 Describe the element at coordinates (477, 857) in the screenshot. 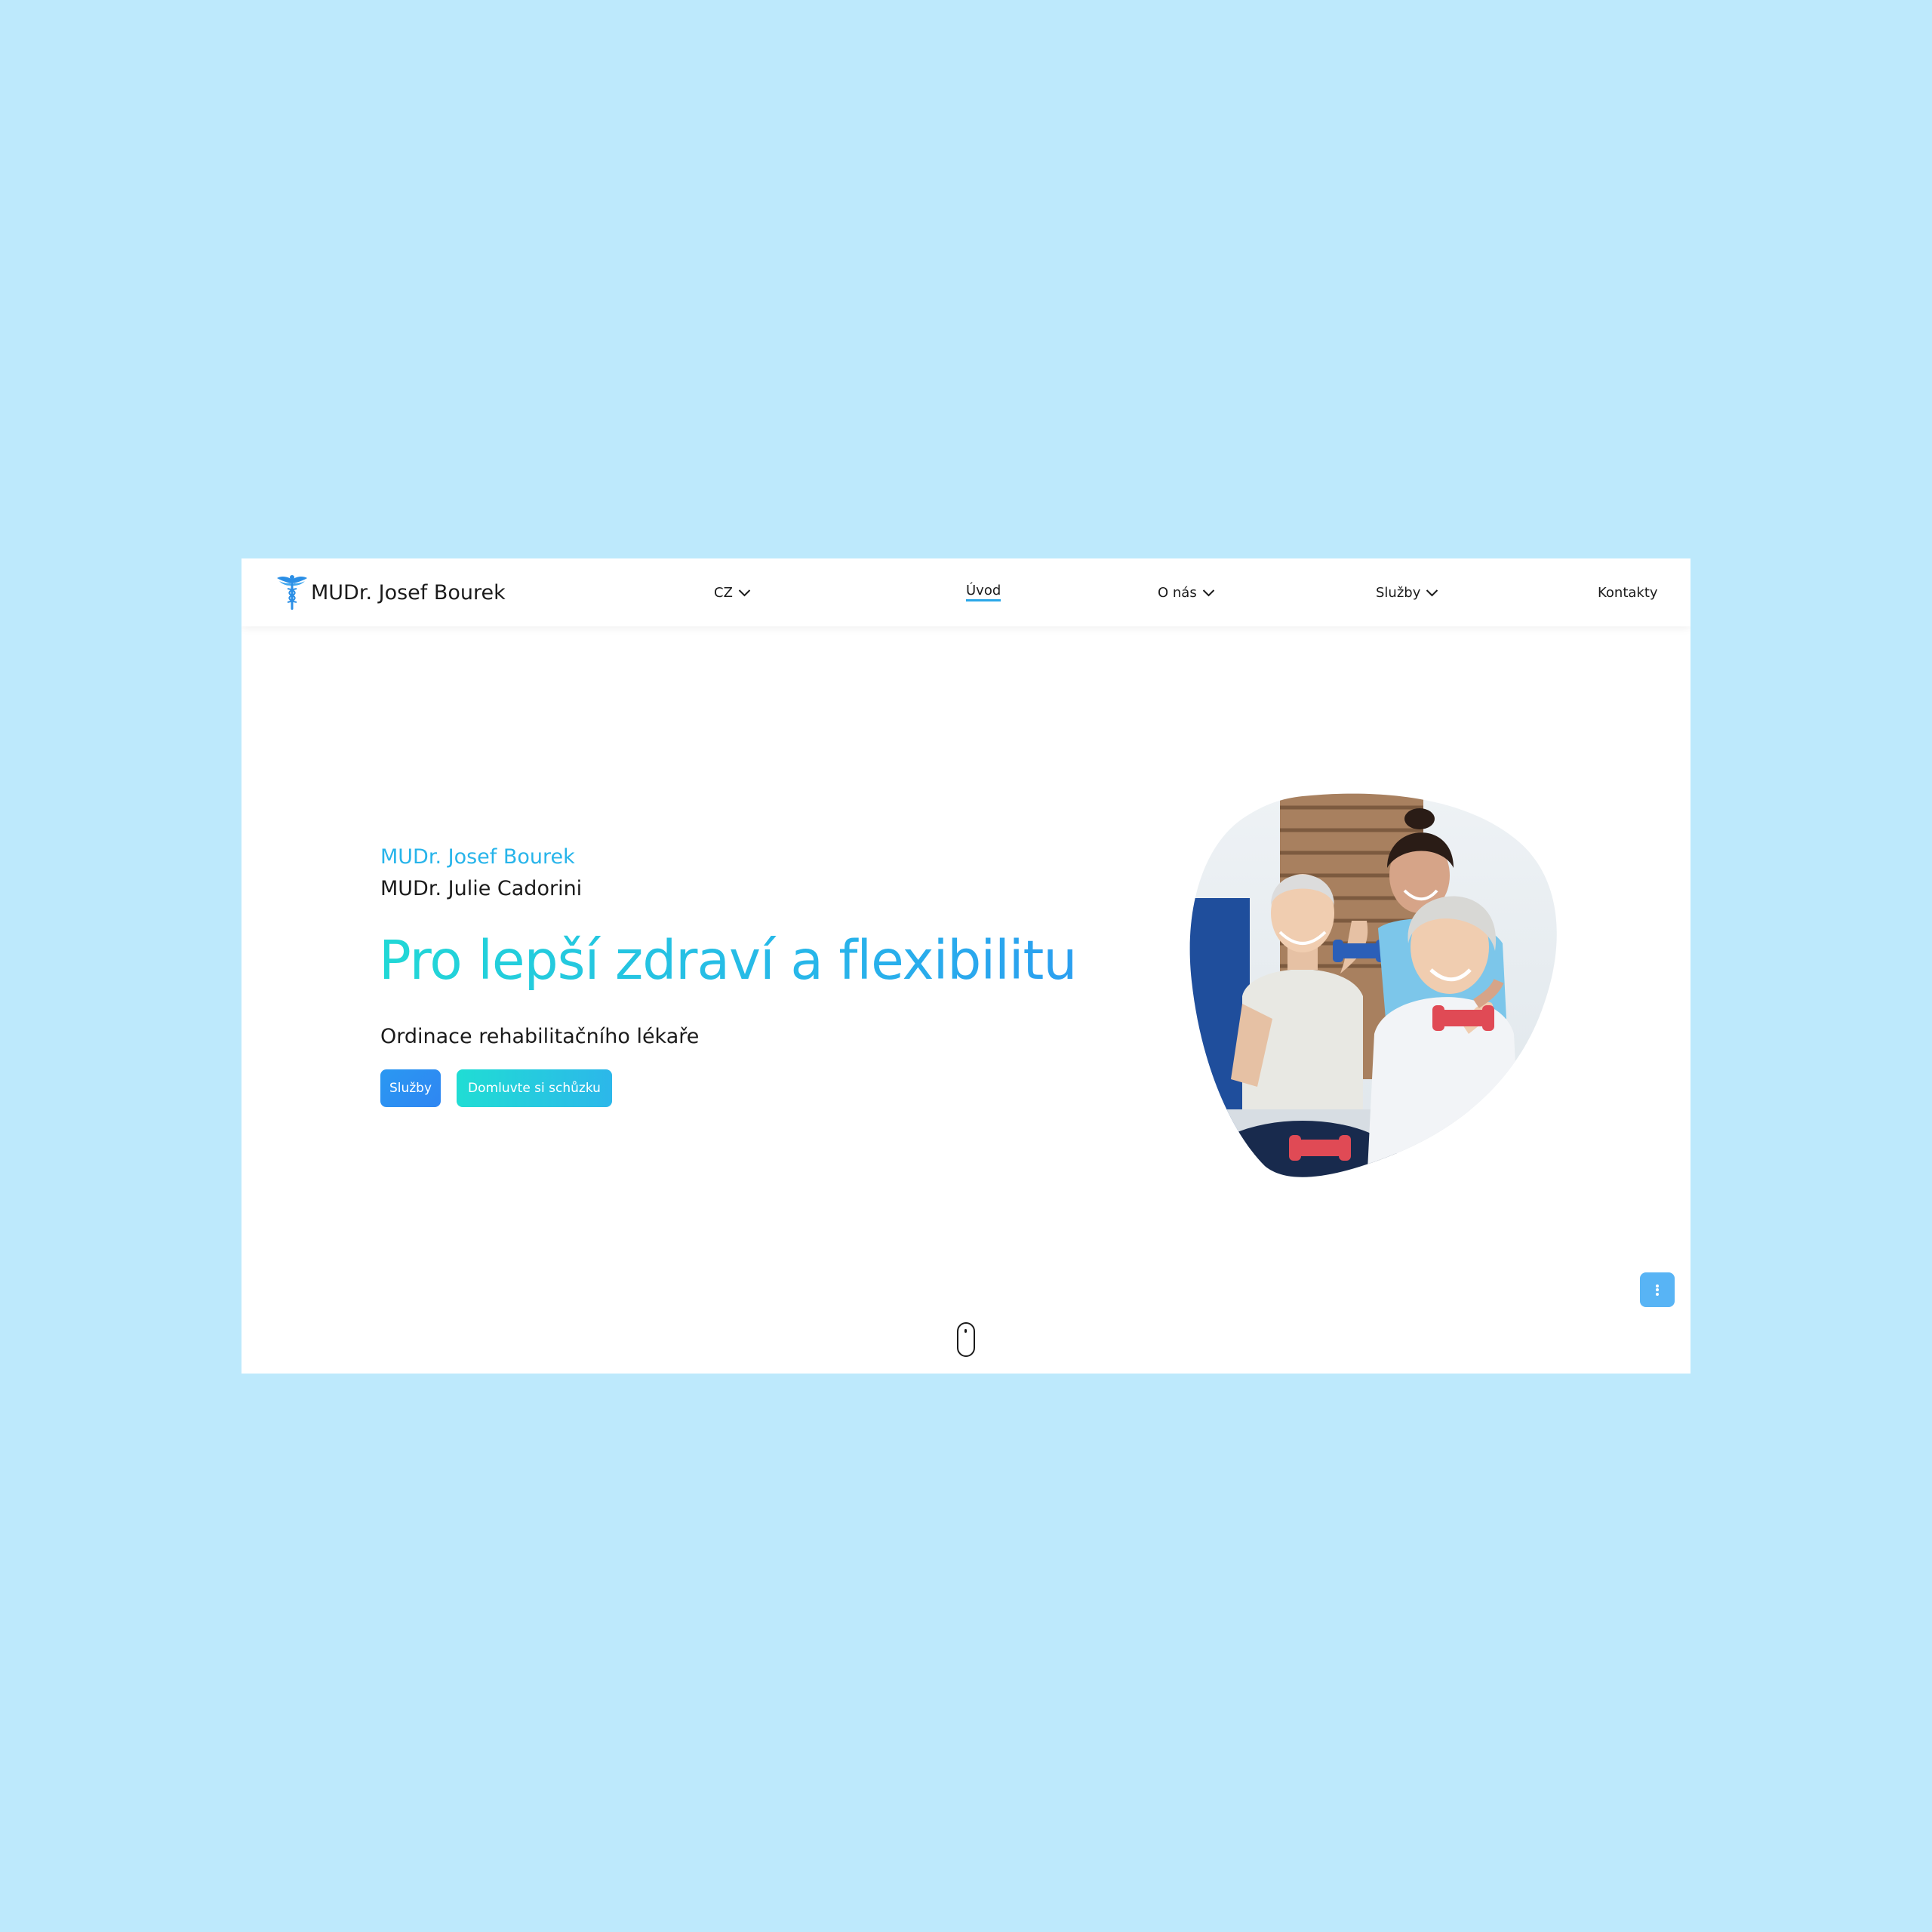

I see `doctor-primary-name: MUDr. Josef Bourek` at that location.